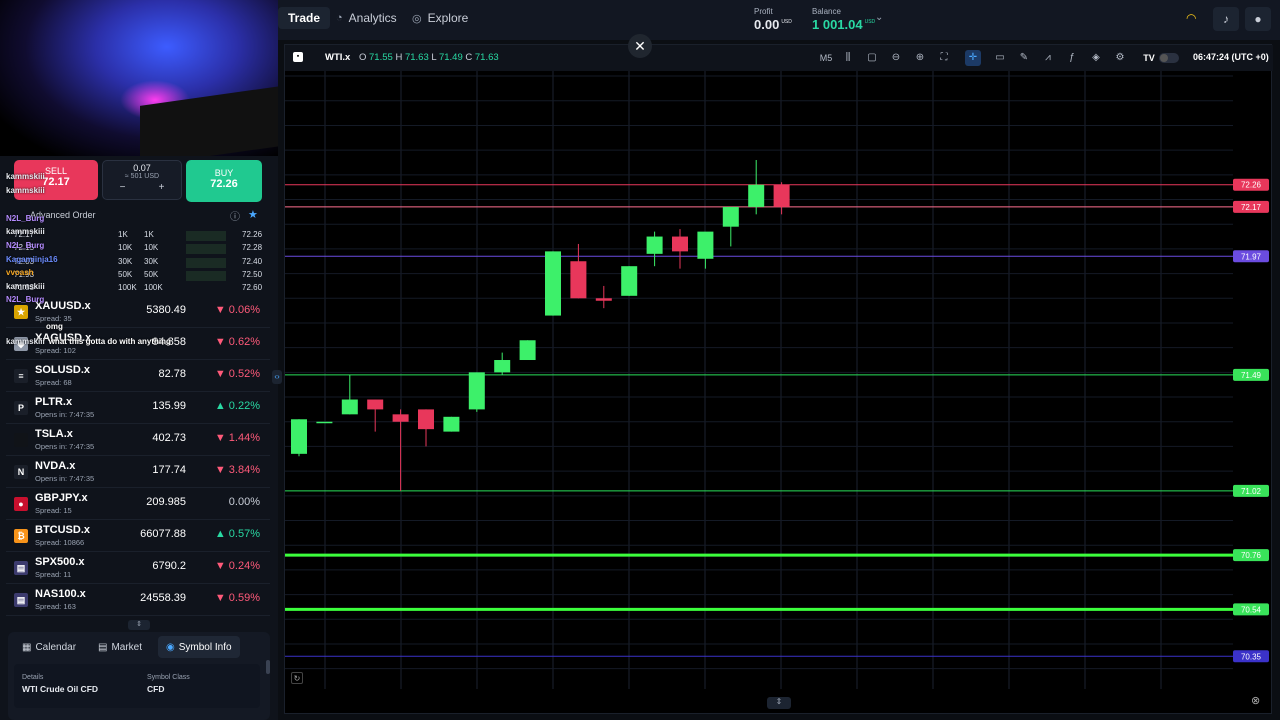  What do you see at coordinates (120, 647) in the screenshot?
I see `tab-market: ▤ Market` at bounding box center [120, 647].